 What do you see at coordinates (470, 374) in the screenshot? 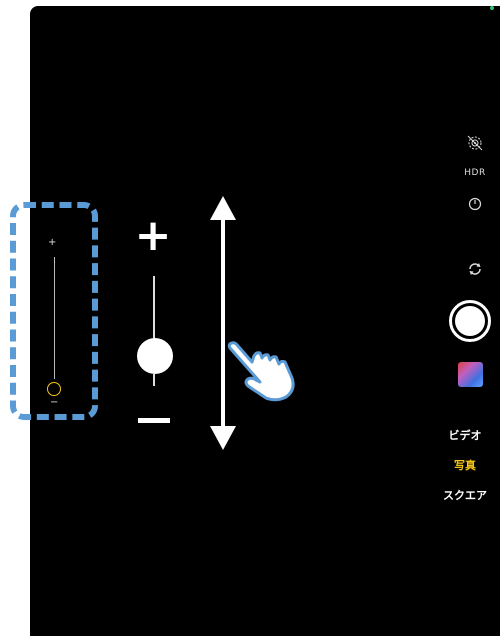
I see `last-photo-thumbnail` at bounding box center [470, 374].